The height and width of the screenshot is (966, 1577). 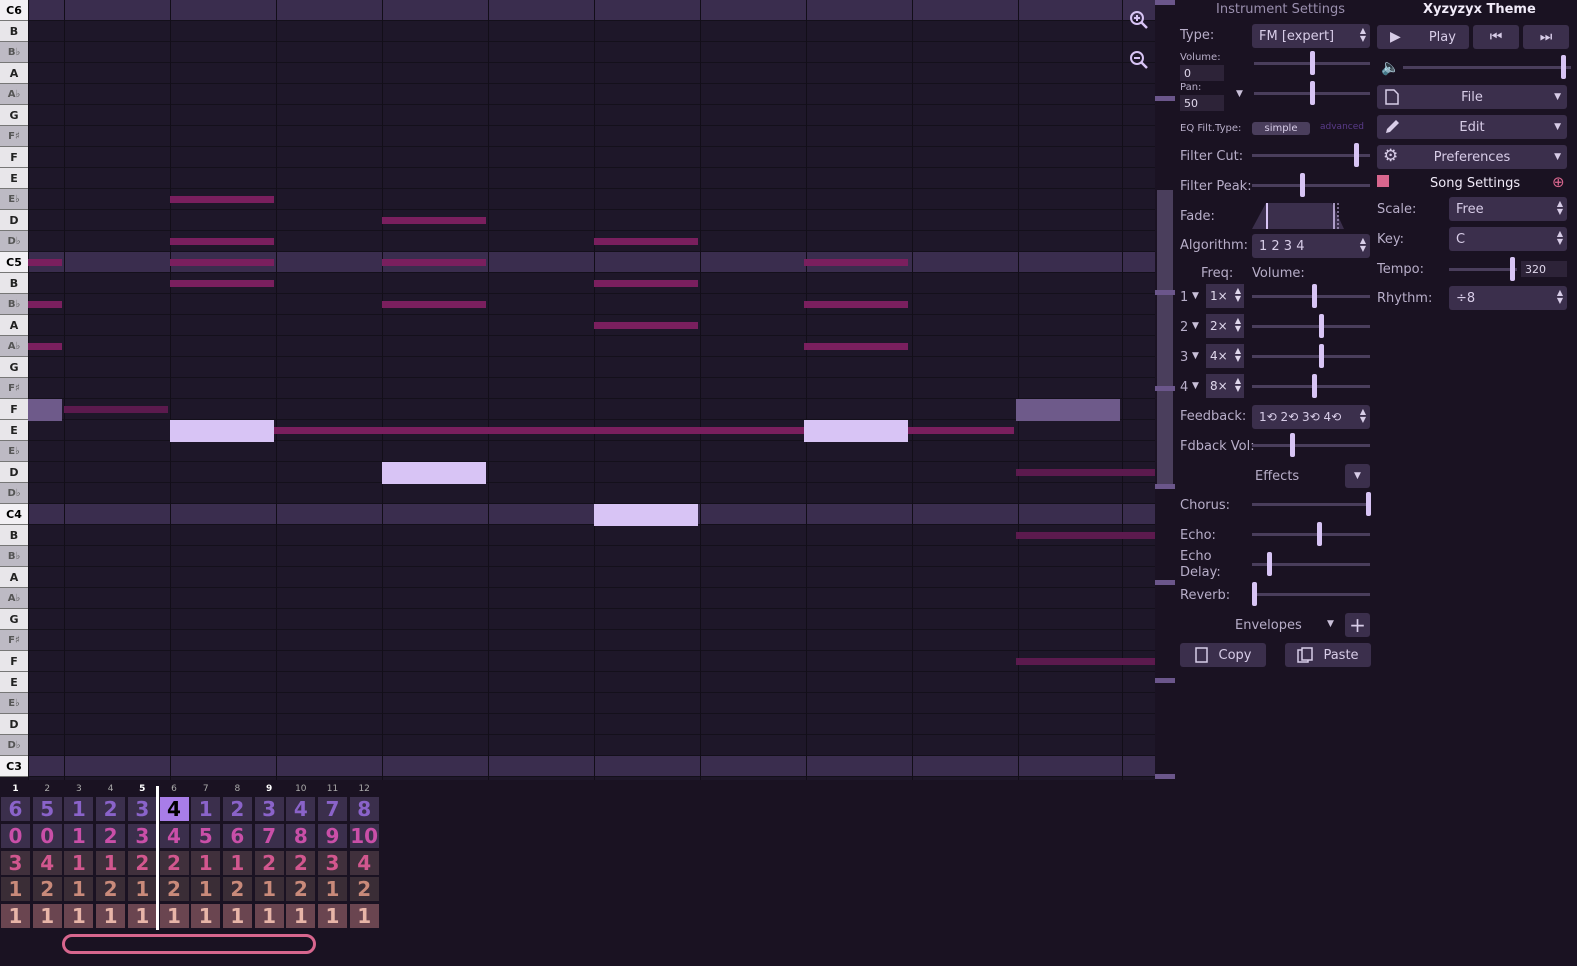 What do you see at coordinates (1225, 296) in the screenshot?
I see `operator-frequency-select: 1× ▲ ▼` at bounding box center [1225, 296].